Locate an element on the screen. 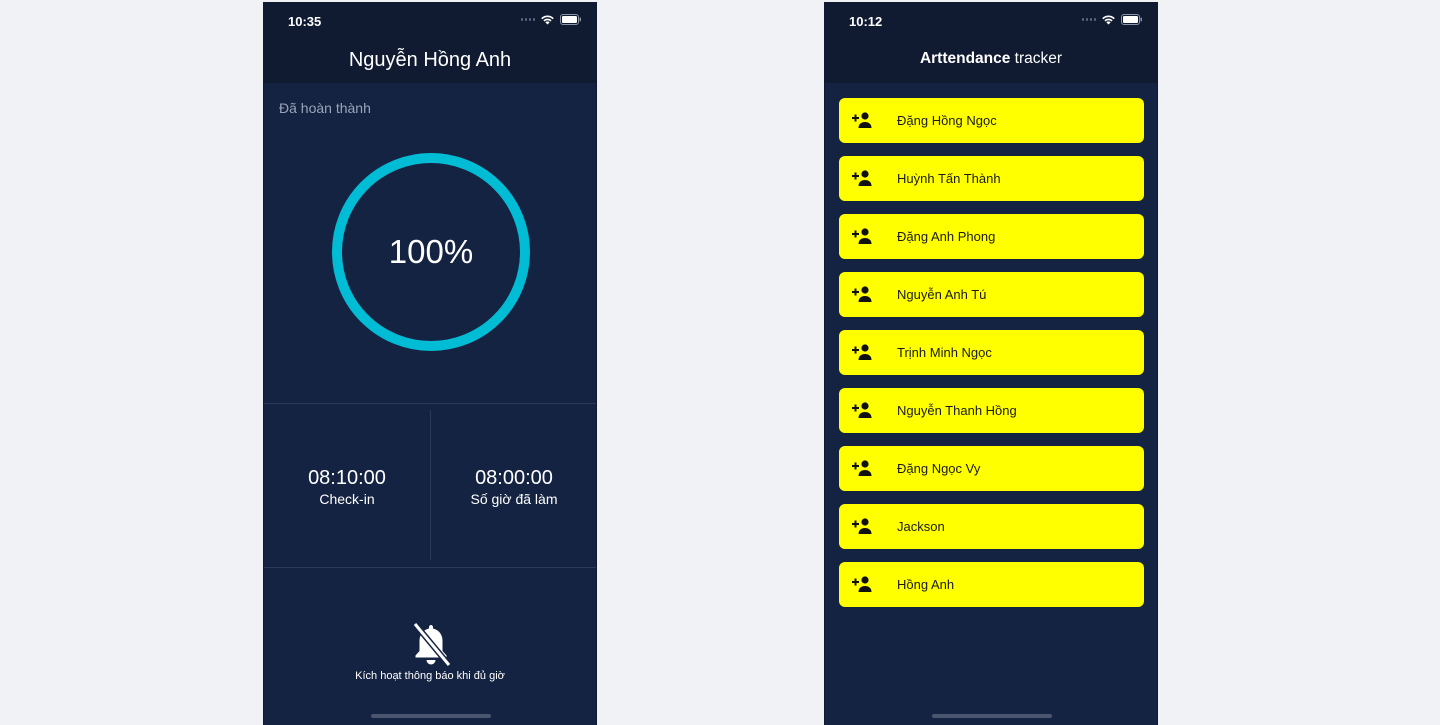  member-item: Đặng Anh Phong is located at coordinates (991, 236).